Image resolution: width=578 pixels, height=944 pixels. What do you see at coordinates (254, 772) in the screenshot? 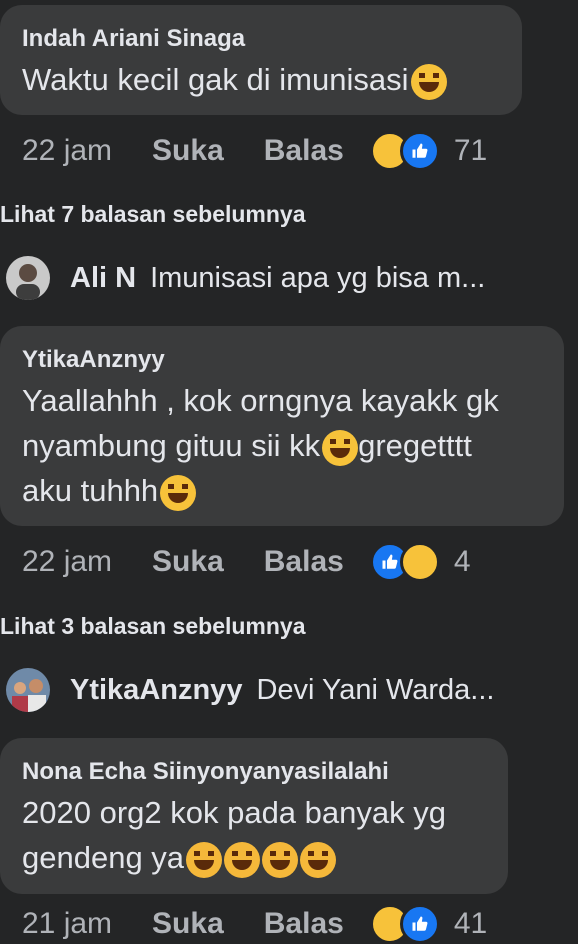
I see `comment-author: Nona Echa Siinyonyanyasilalahi` at bounding box center [254, 772].